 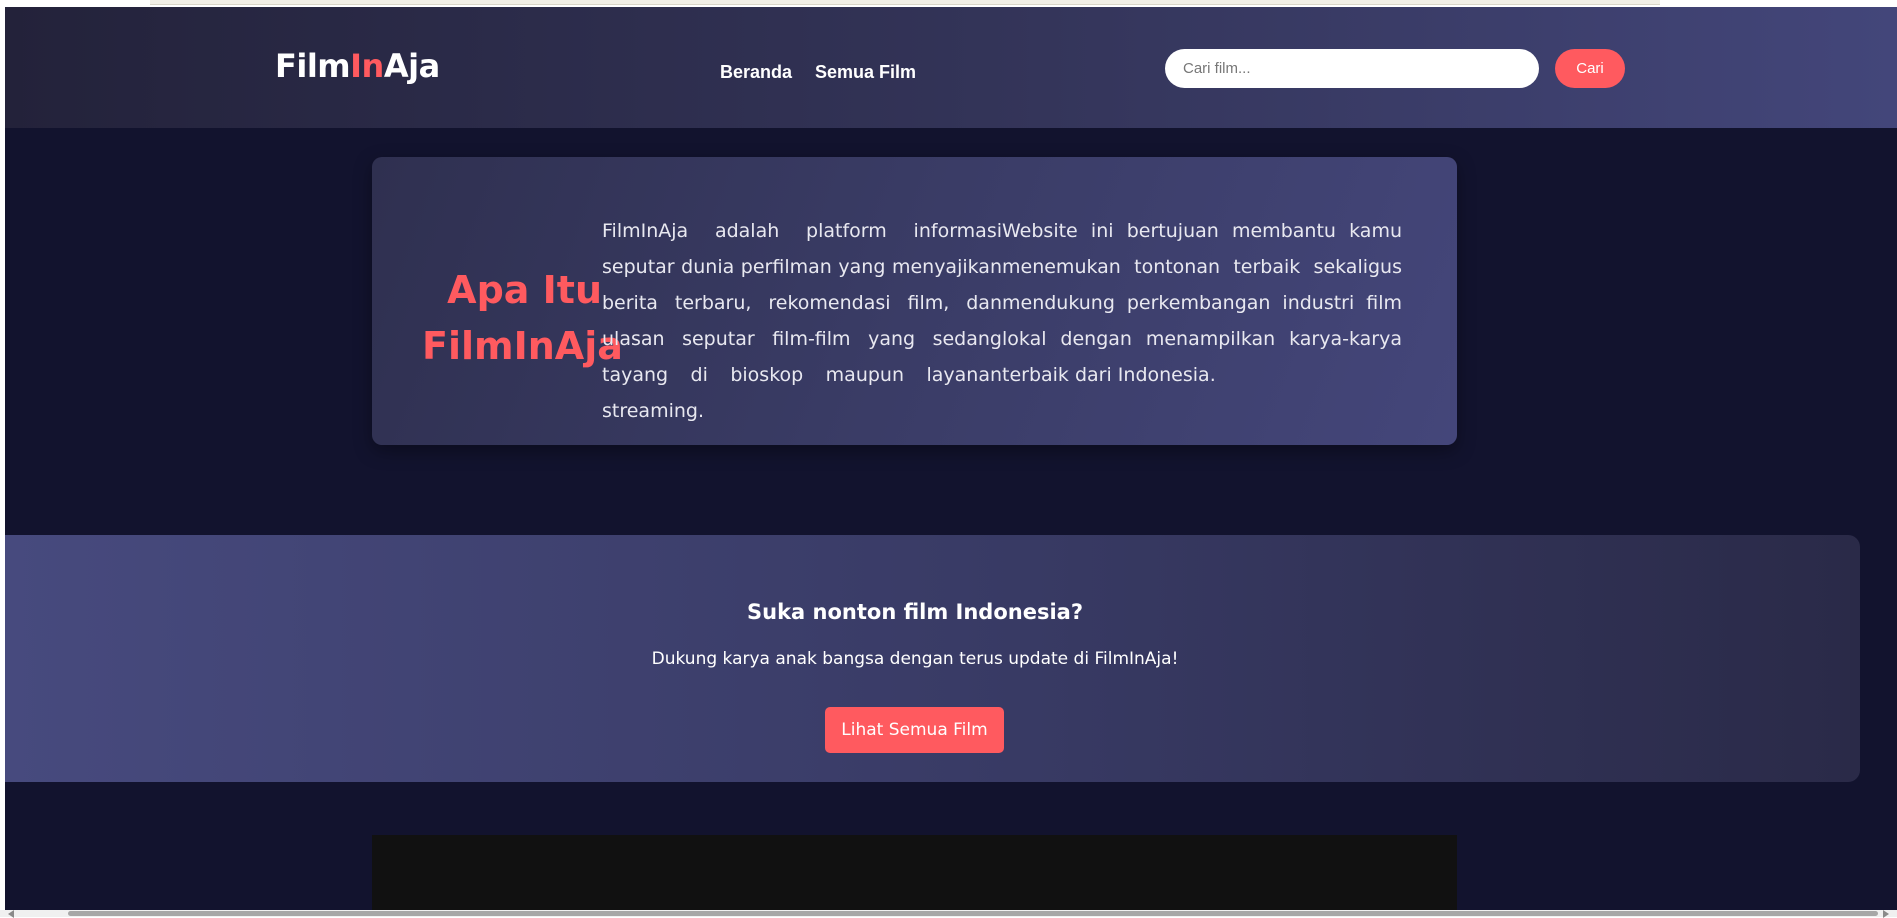 I want to click on scrollbar-thumb, so click(x=973, y=913).